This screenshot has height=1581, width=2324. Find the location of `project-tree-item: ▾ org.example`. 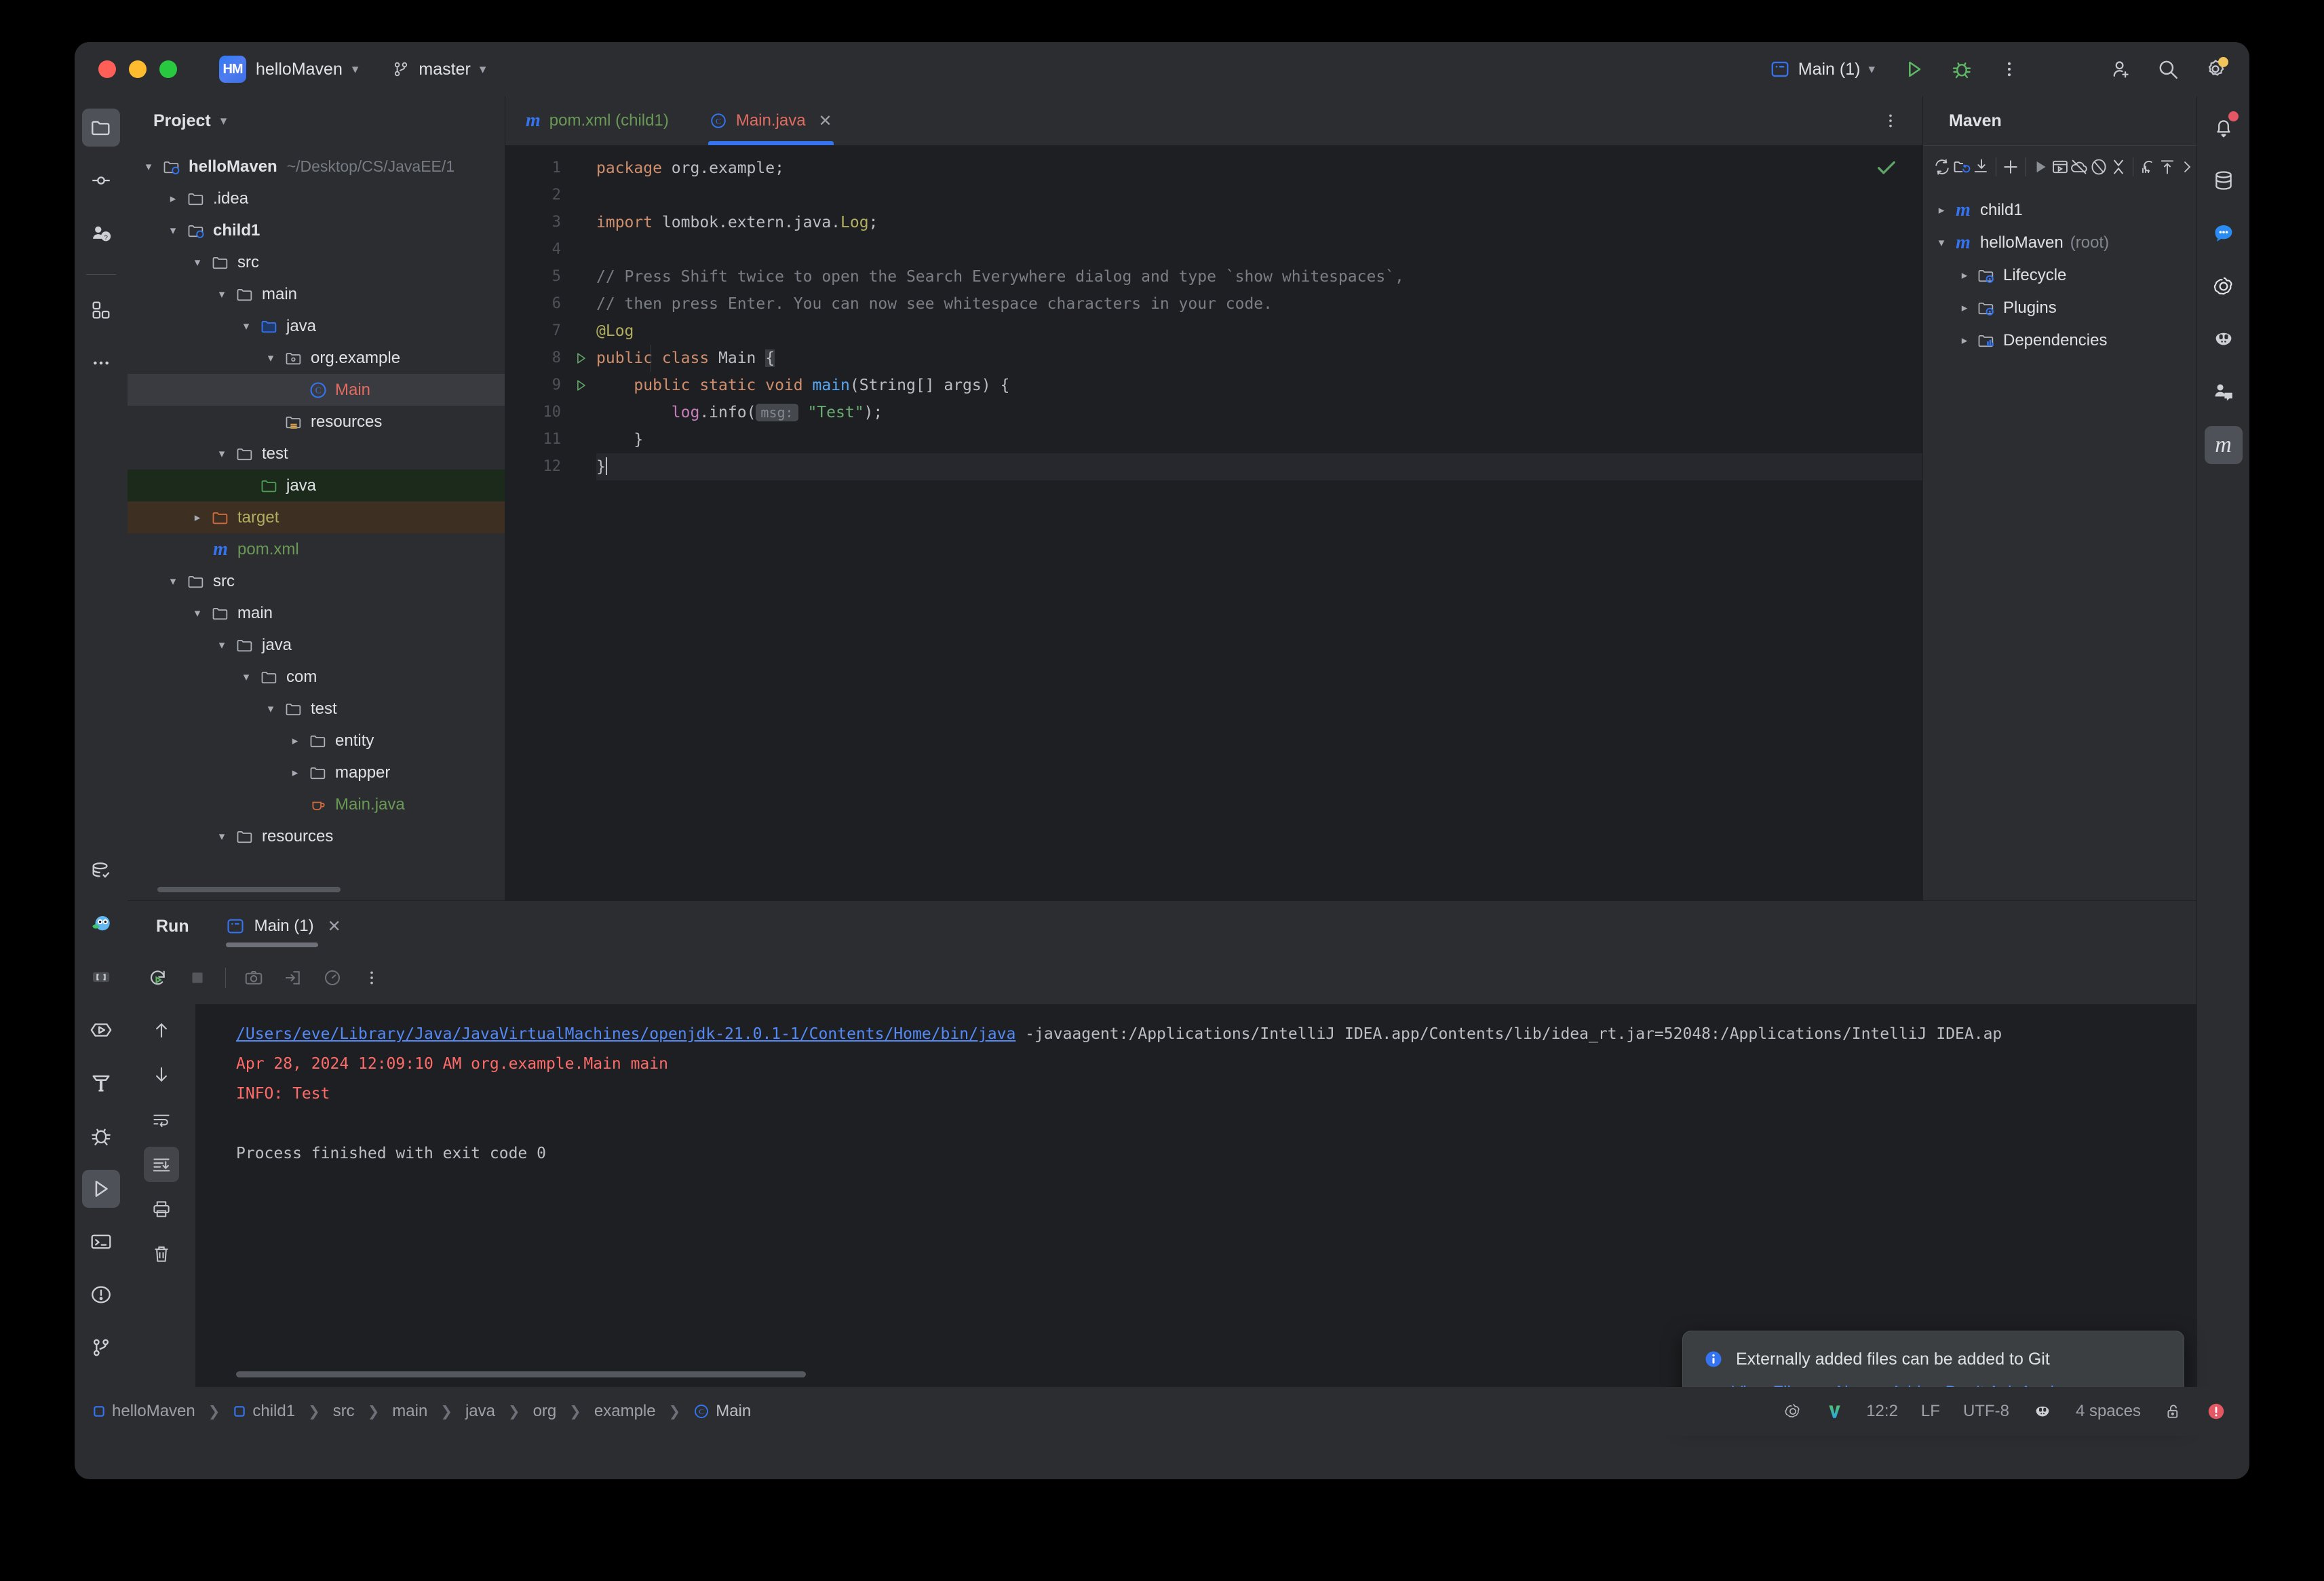

project-tree-item: ▾ org.example is located at coordinates (316, 358).